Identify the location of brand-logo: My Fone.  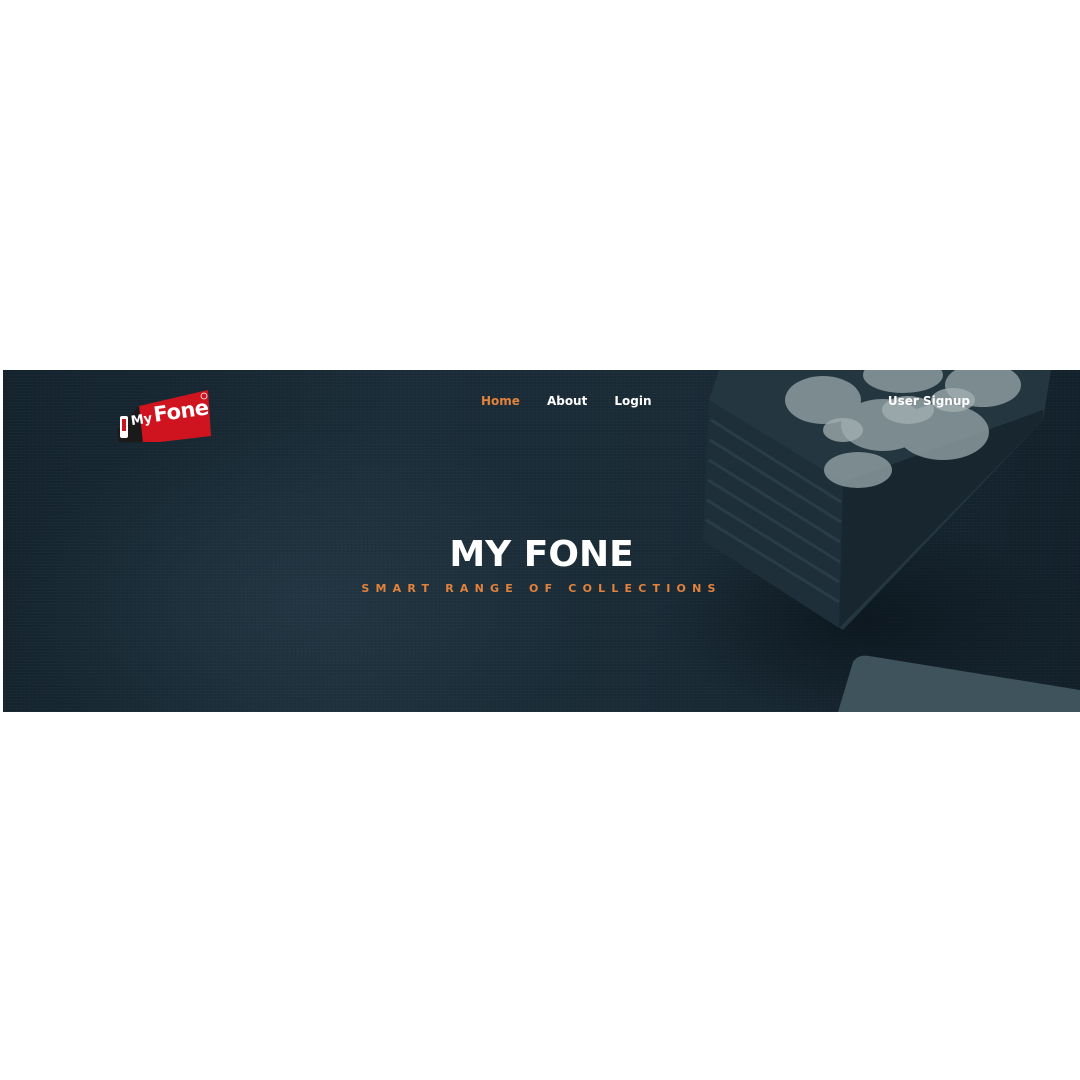
(168, 414).